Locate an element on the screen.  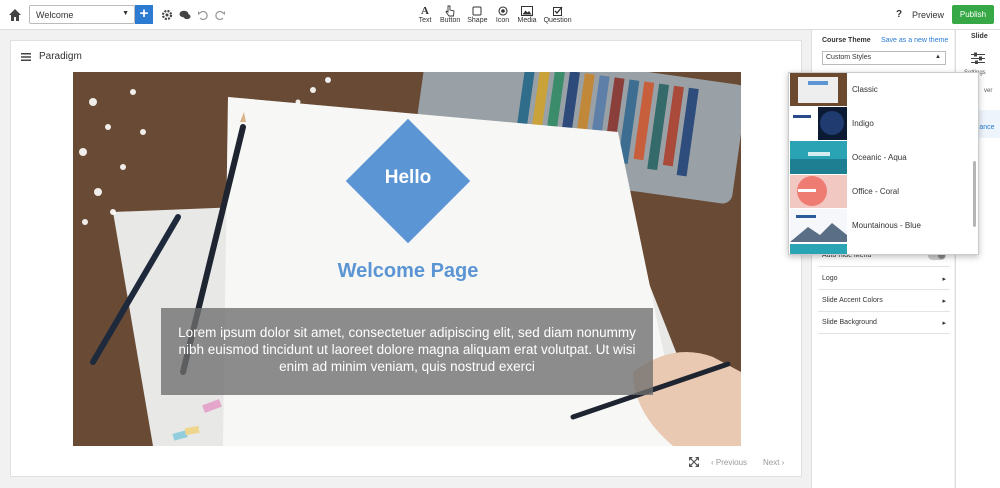
next-theme-thumbnail is located at coordinates (818, 249).